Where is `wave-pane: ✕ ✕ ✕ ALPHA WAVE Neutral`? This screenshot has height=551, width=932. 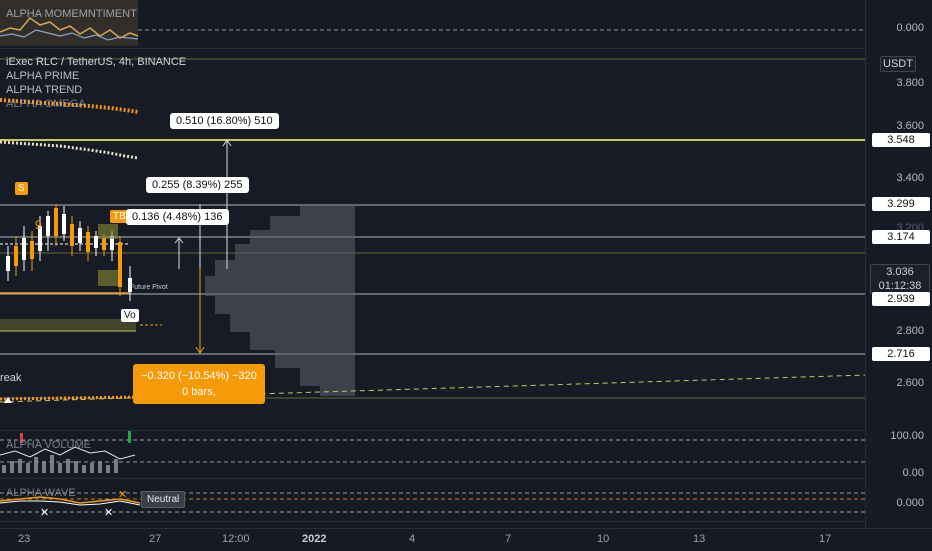
wave-pane: ✕ ✕ ✕ ALPHA WAVE Neutral is located at coordinates (433, 500).